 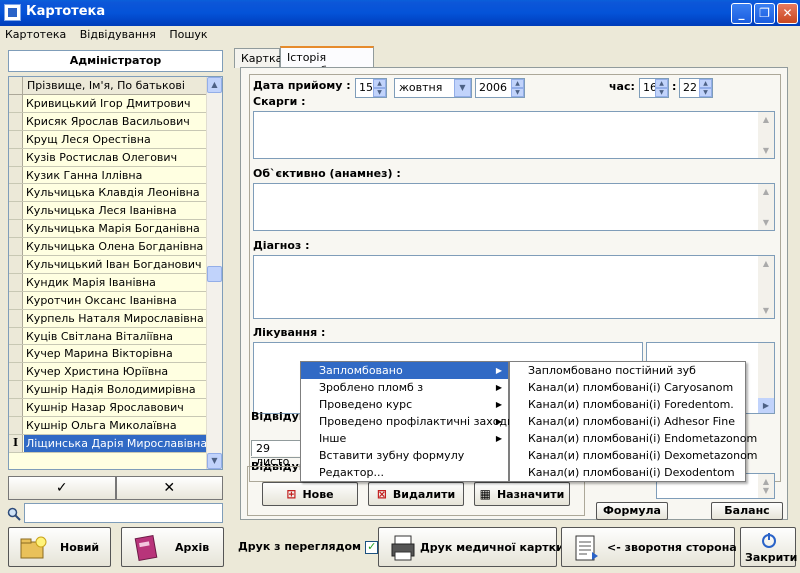 I want to click on complaints-scrollbar: ▲ ▼, so click(x=766, y=135).